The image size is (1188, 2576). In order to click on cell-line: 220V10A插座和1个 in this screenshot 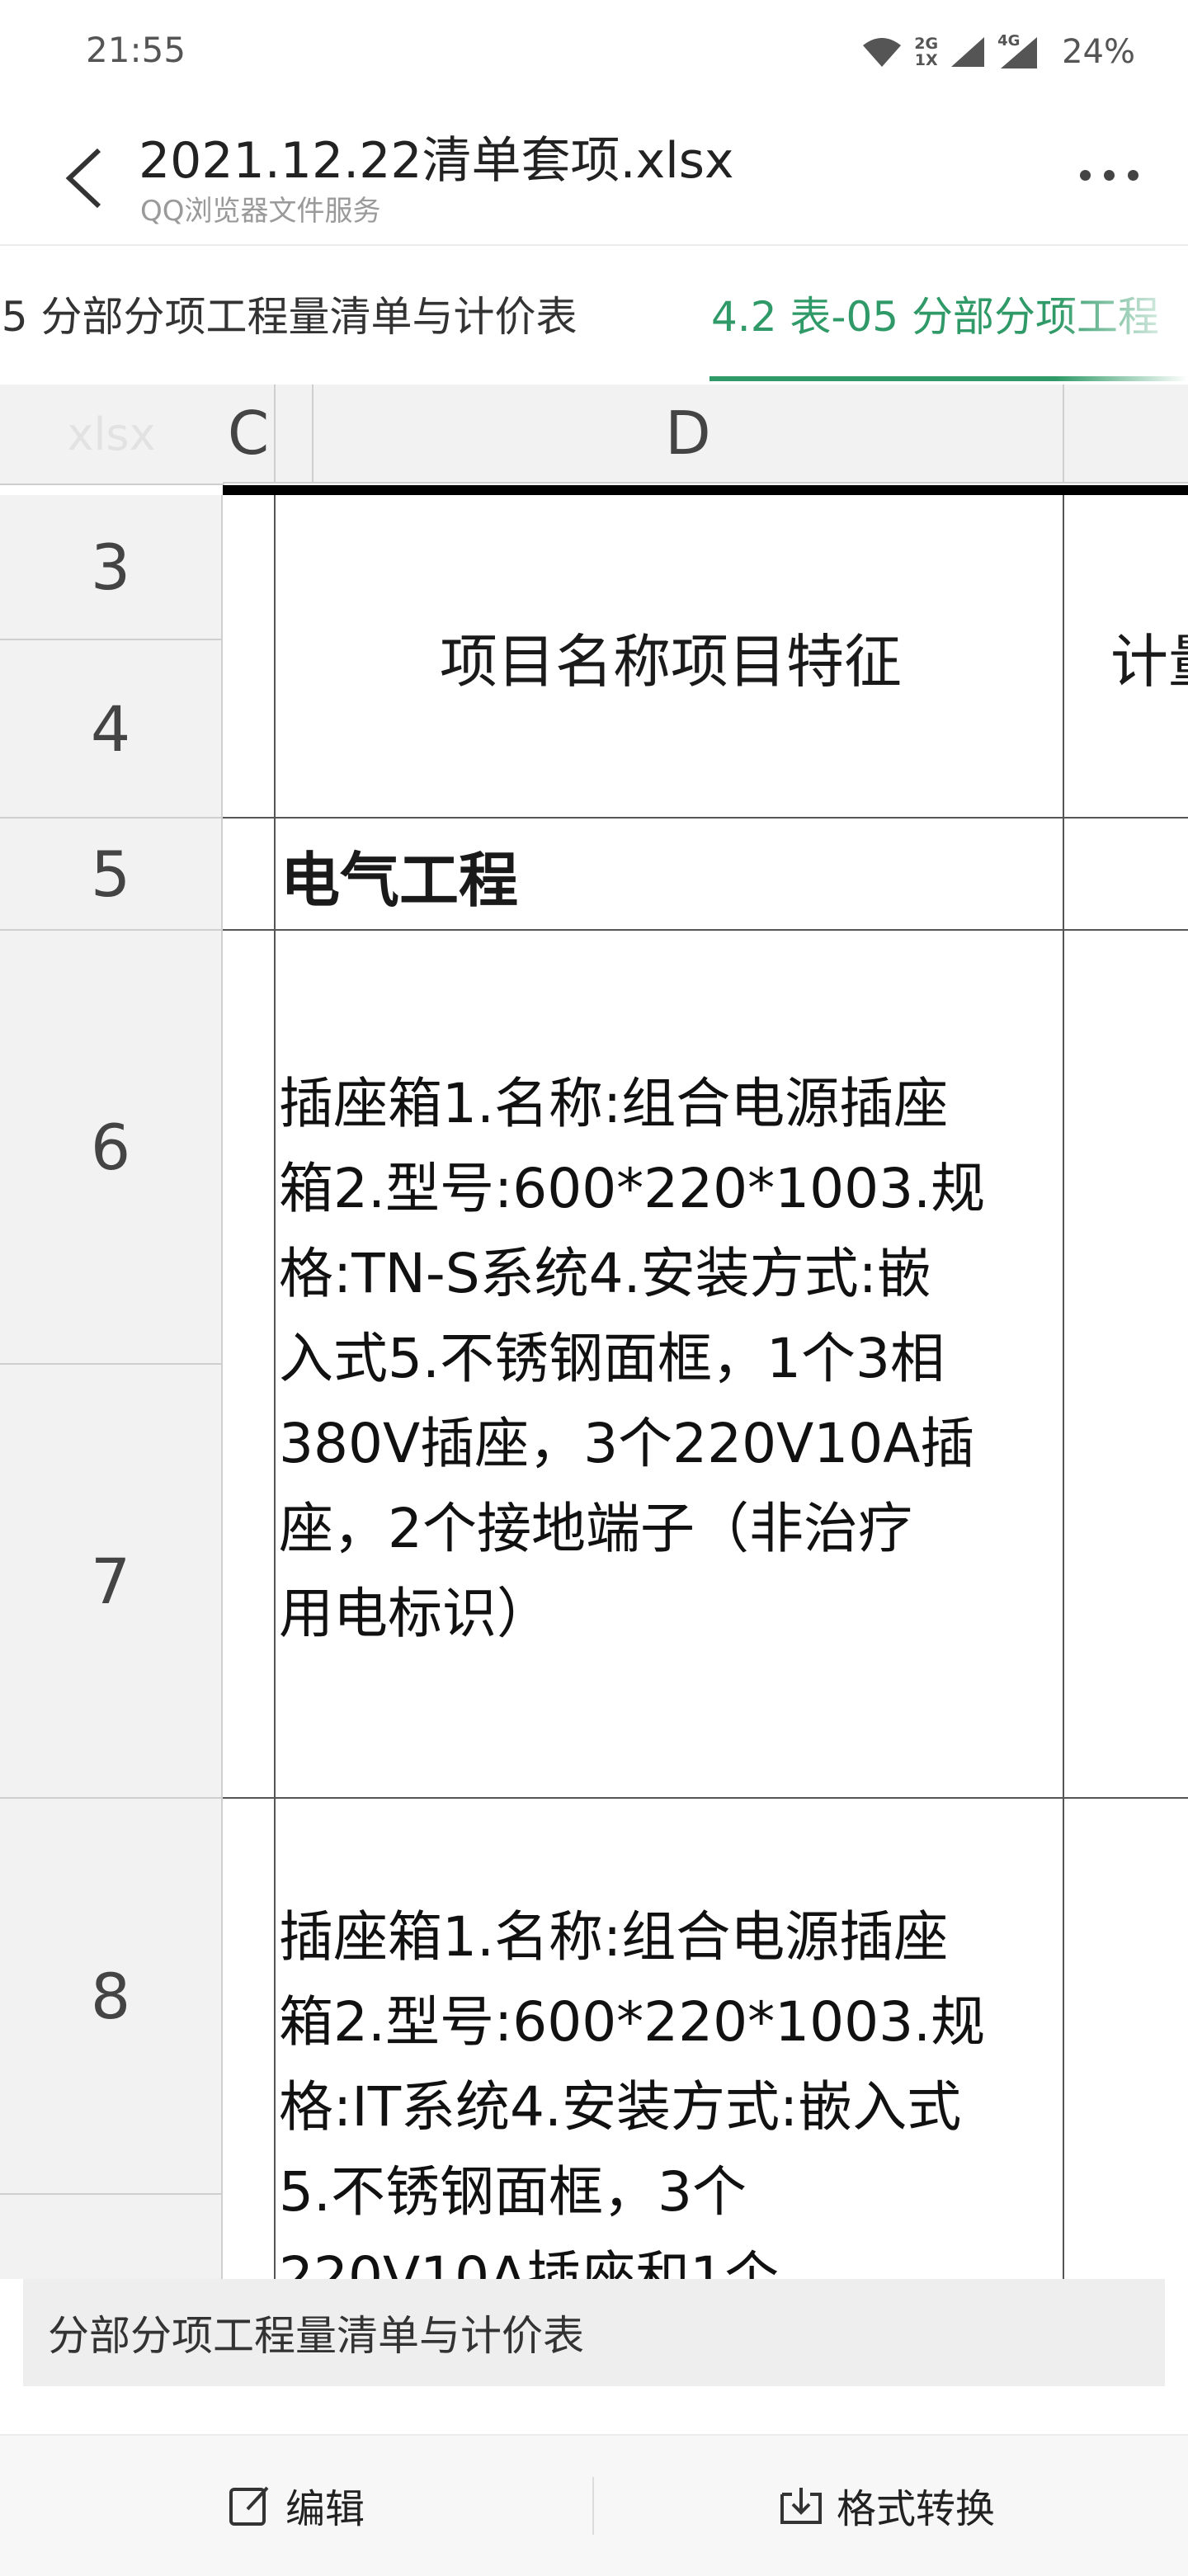, I will do `click(529, 2262)`.